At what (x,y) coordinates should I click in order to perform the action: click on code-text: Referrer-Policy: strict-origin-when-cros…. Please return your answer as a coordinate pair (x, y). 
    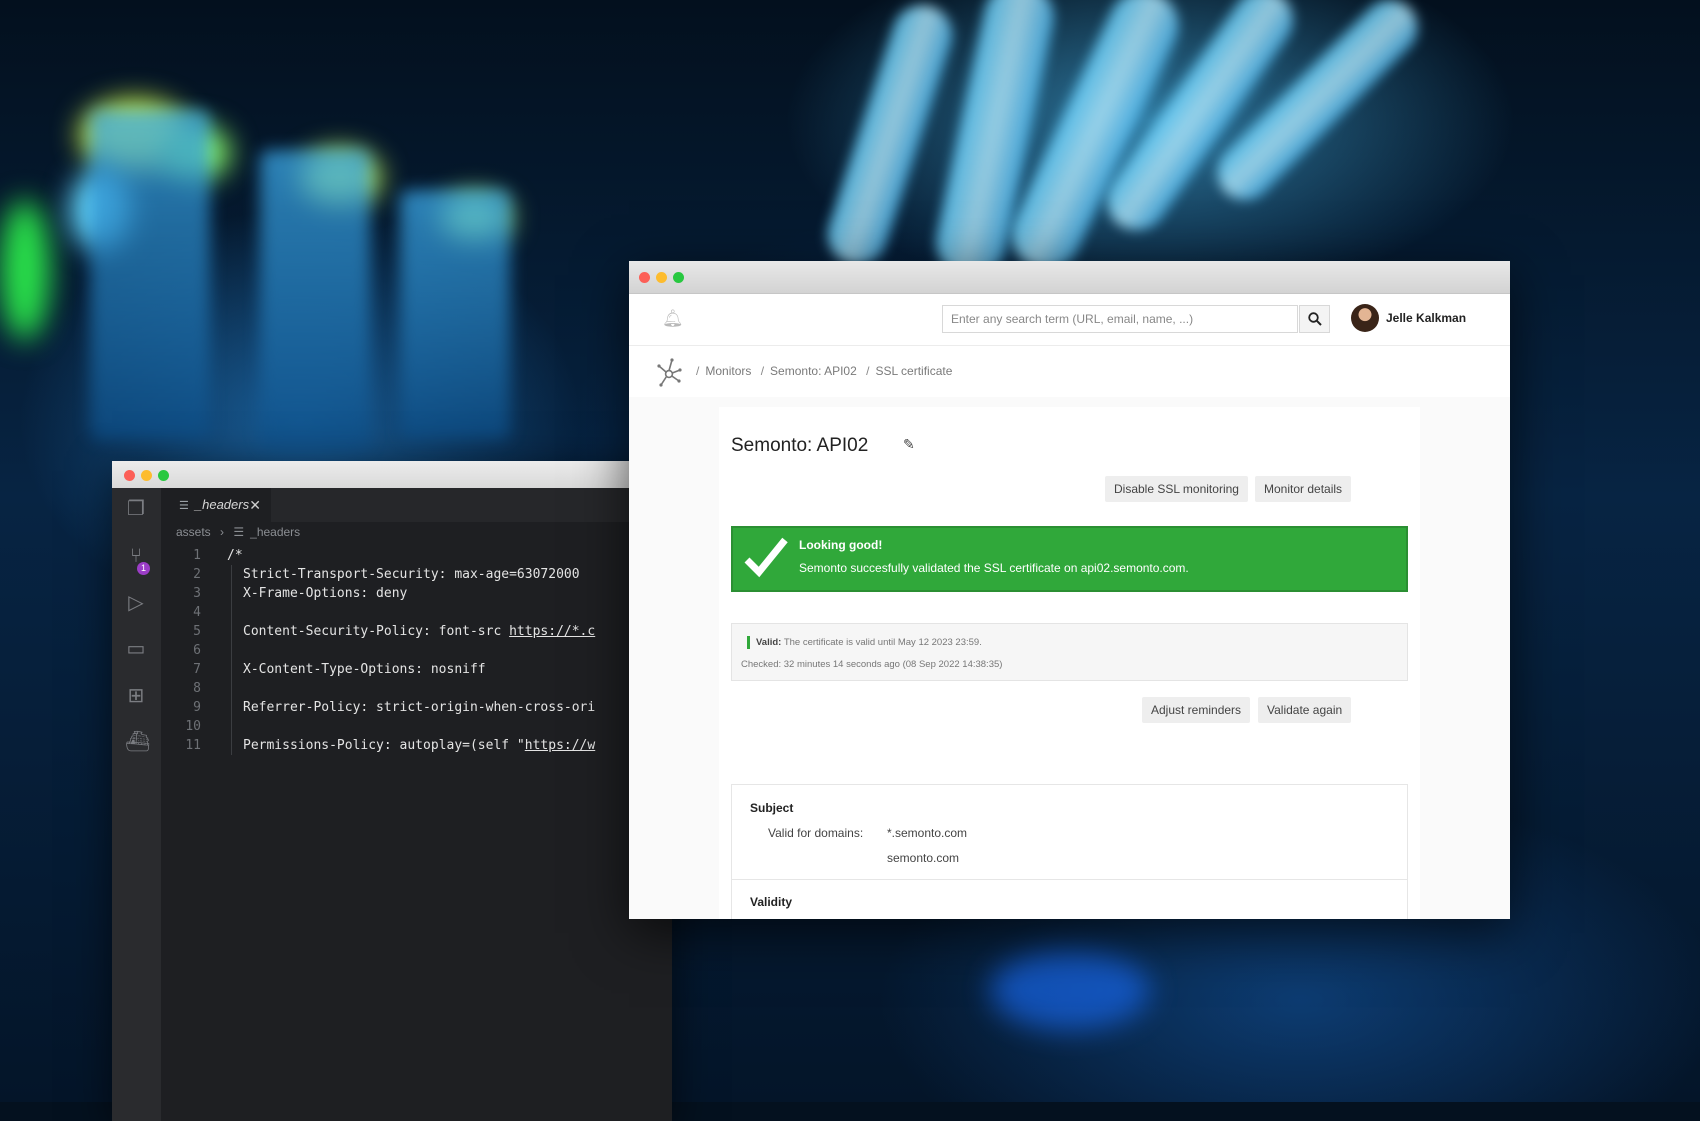
    Looking at the image, I should click on (419, 707).